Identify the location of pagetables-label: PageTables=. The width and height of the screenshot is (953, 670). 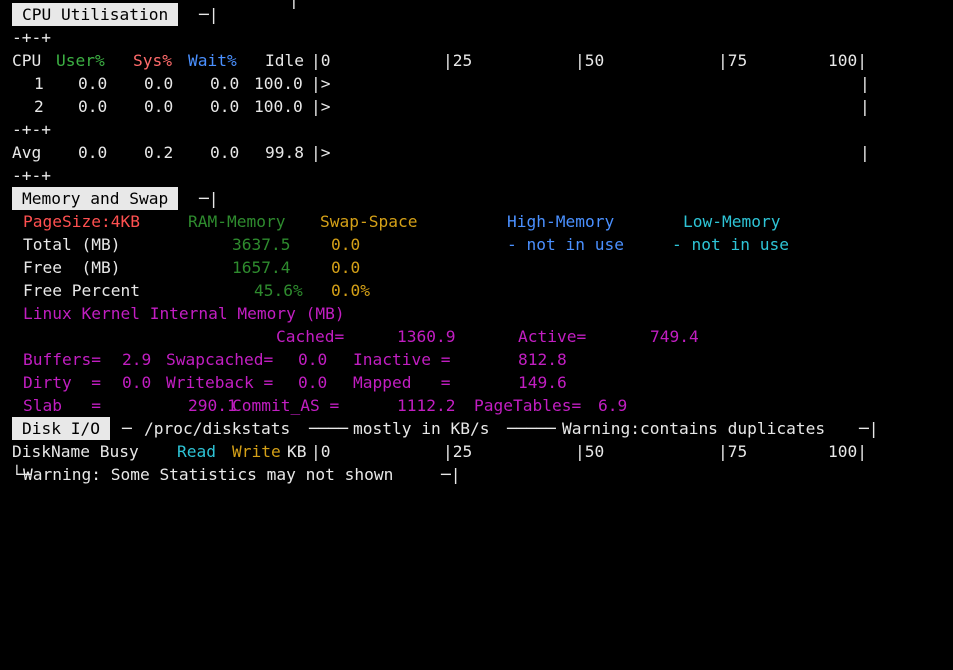
(528, 405).